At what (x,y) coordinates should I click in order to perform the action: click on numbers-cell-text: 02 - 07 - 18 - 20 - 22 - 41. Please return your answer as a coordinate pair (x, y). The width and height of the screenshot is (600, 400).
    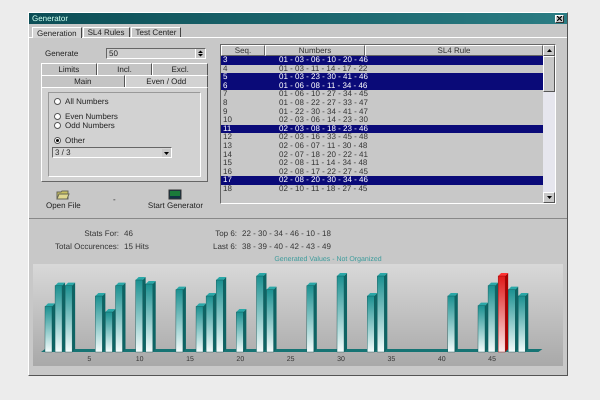
    Looking at the image, I should click on (321, 154).